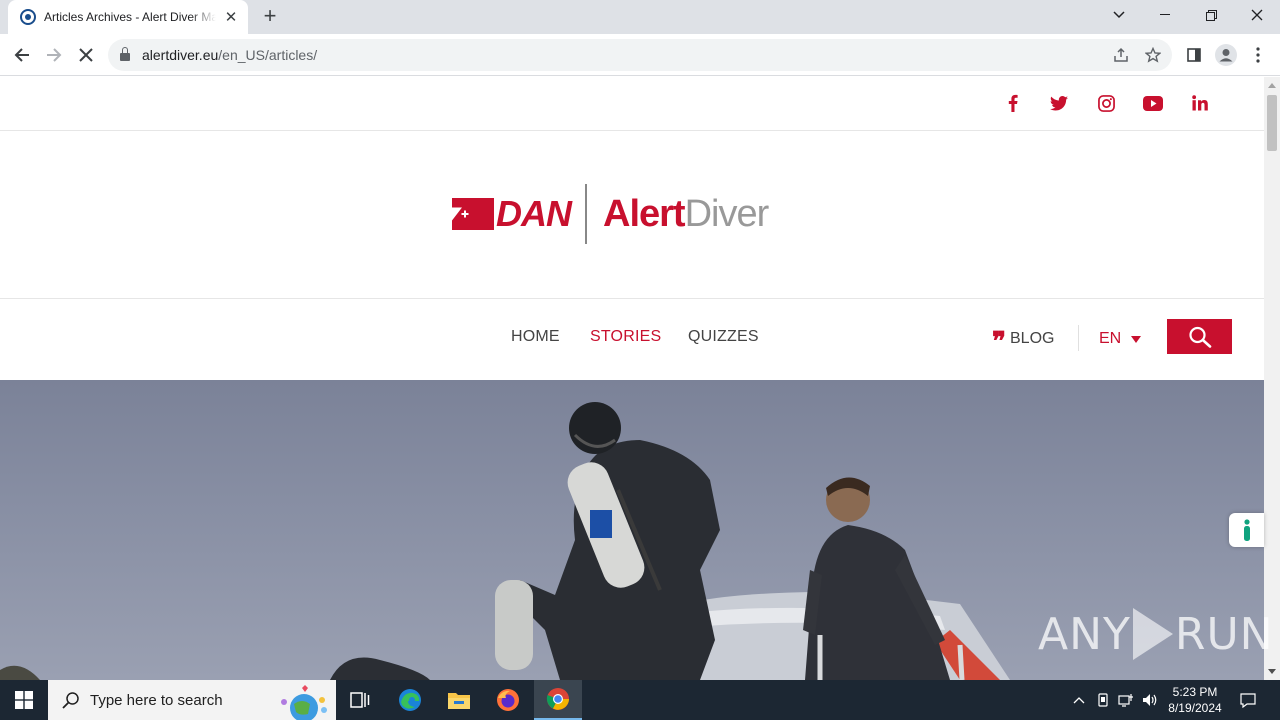 The image size is (1280, 720). Describe the element at coordinates (1153, 55) in the screenshot. I see `bookmark-star-icon` at that location.